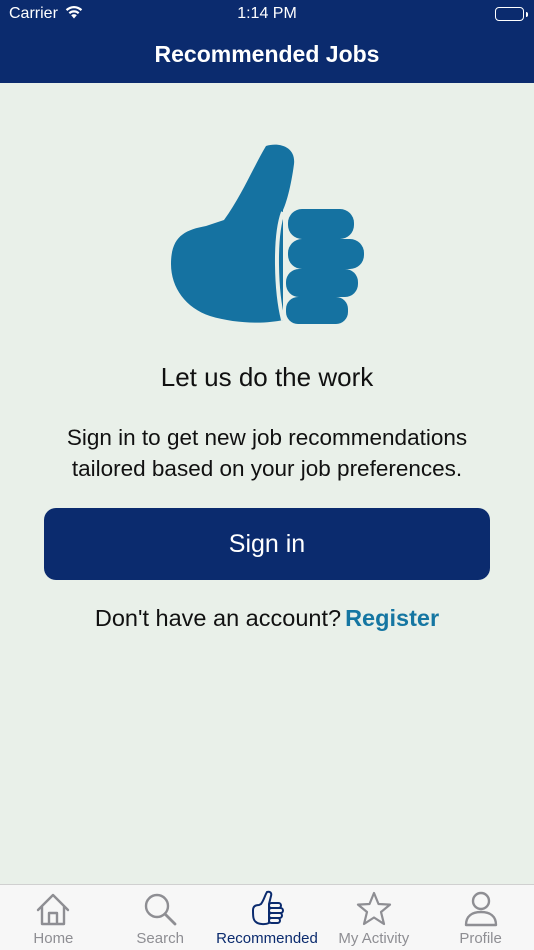  What do you see at coordinates (267, 54) in the screenshot?
I see `page-title: Recommended Jobs` at bounding box center [267, 54].